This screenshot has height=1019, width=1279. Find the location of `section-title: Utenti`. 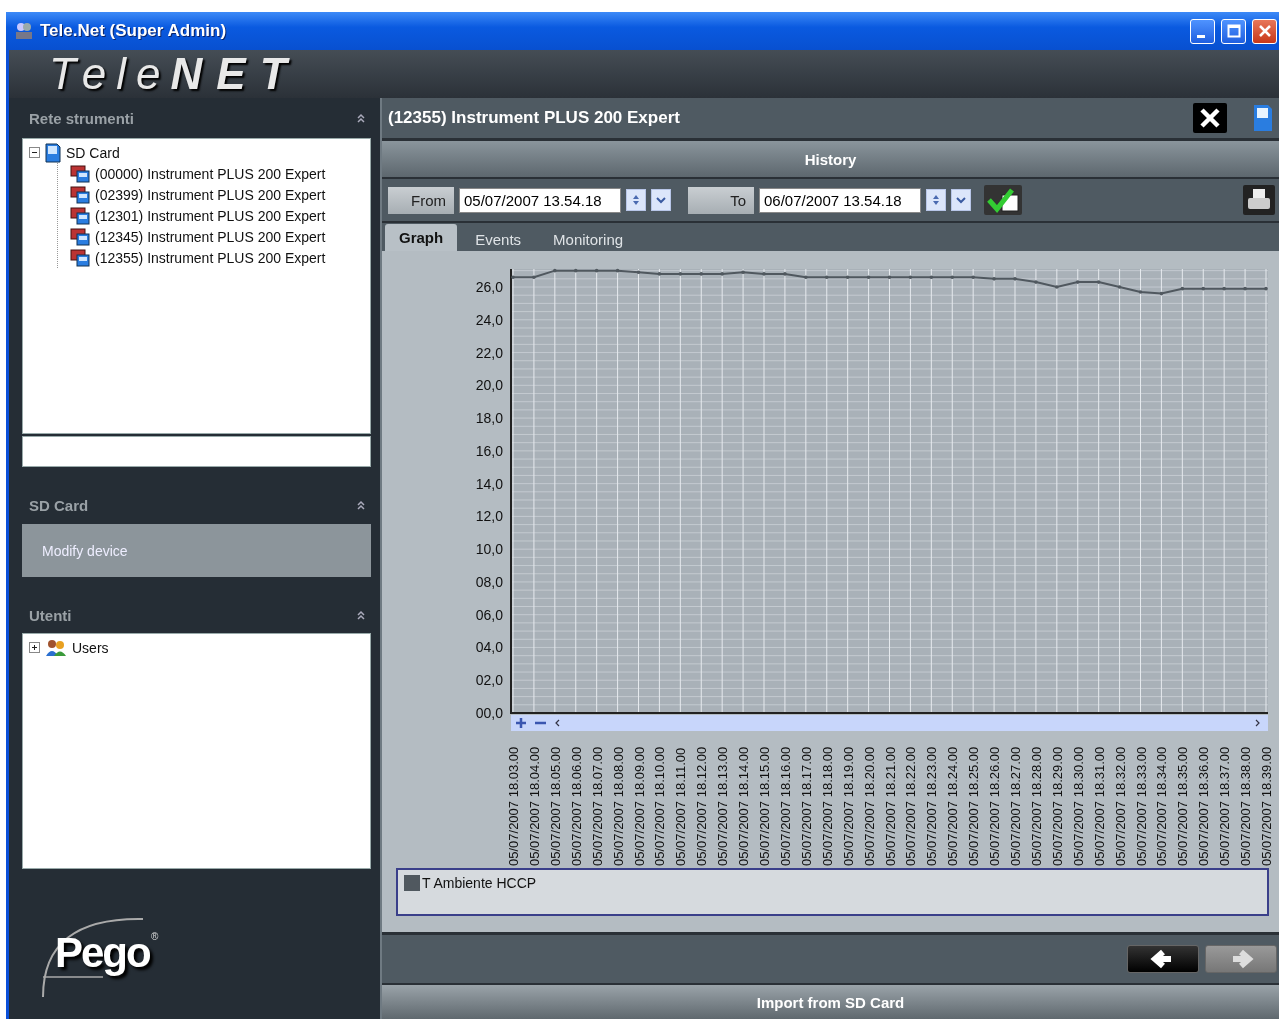

section-title: Utenti is located at coordinates (50, 615).